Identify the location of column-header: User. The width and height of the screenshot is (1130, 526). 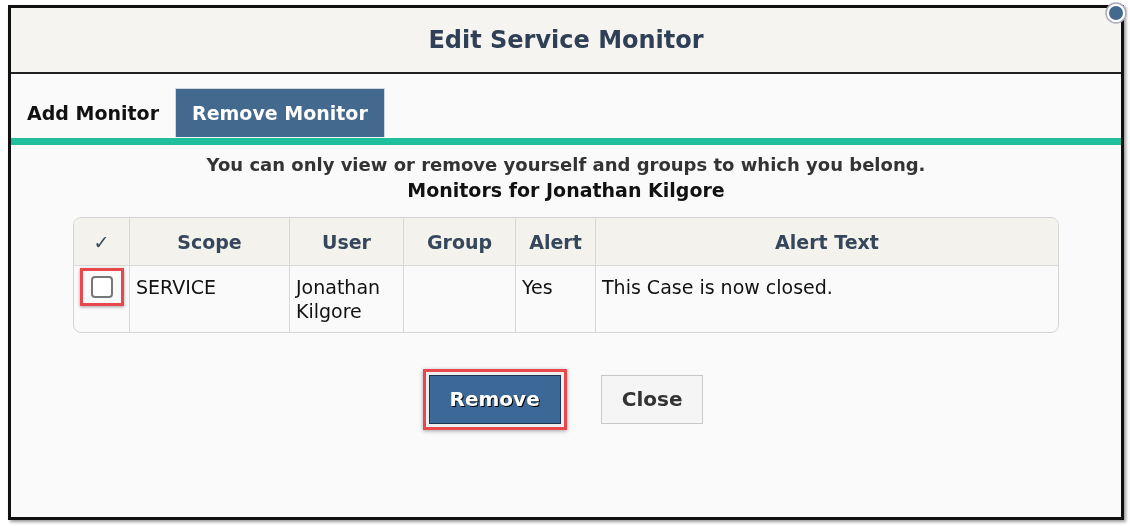
(347, 242).